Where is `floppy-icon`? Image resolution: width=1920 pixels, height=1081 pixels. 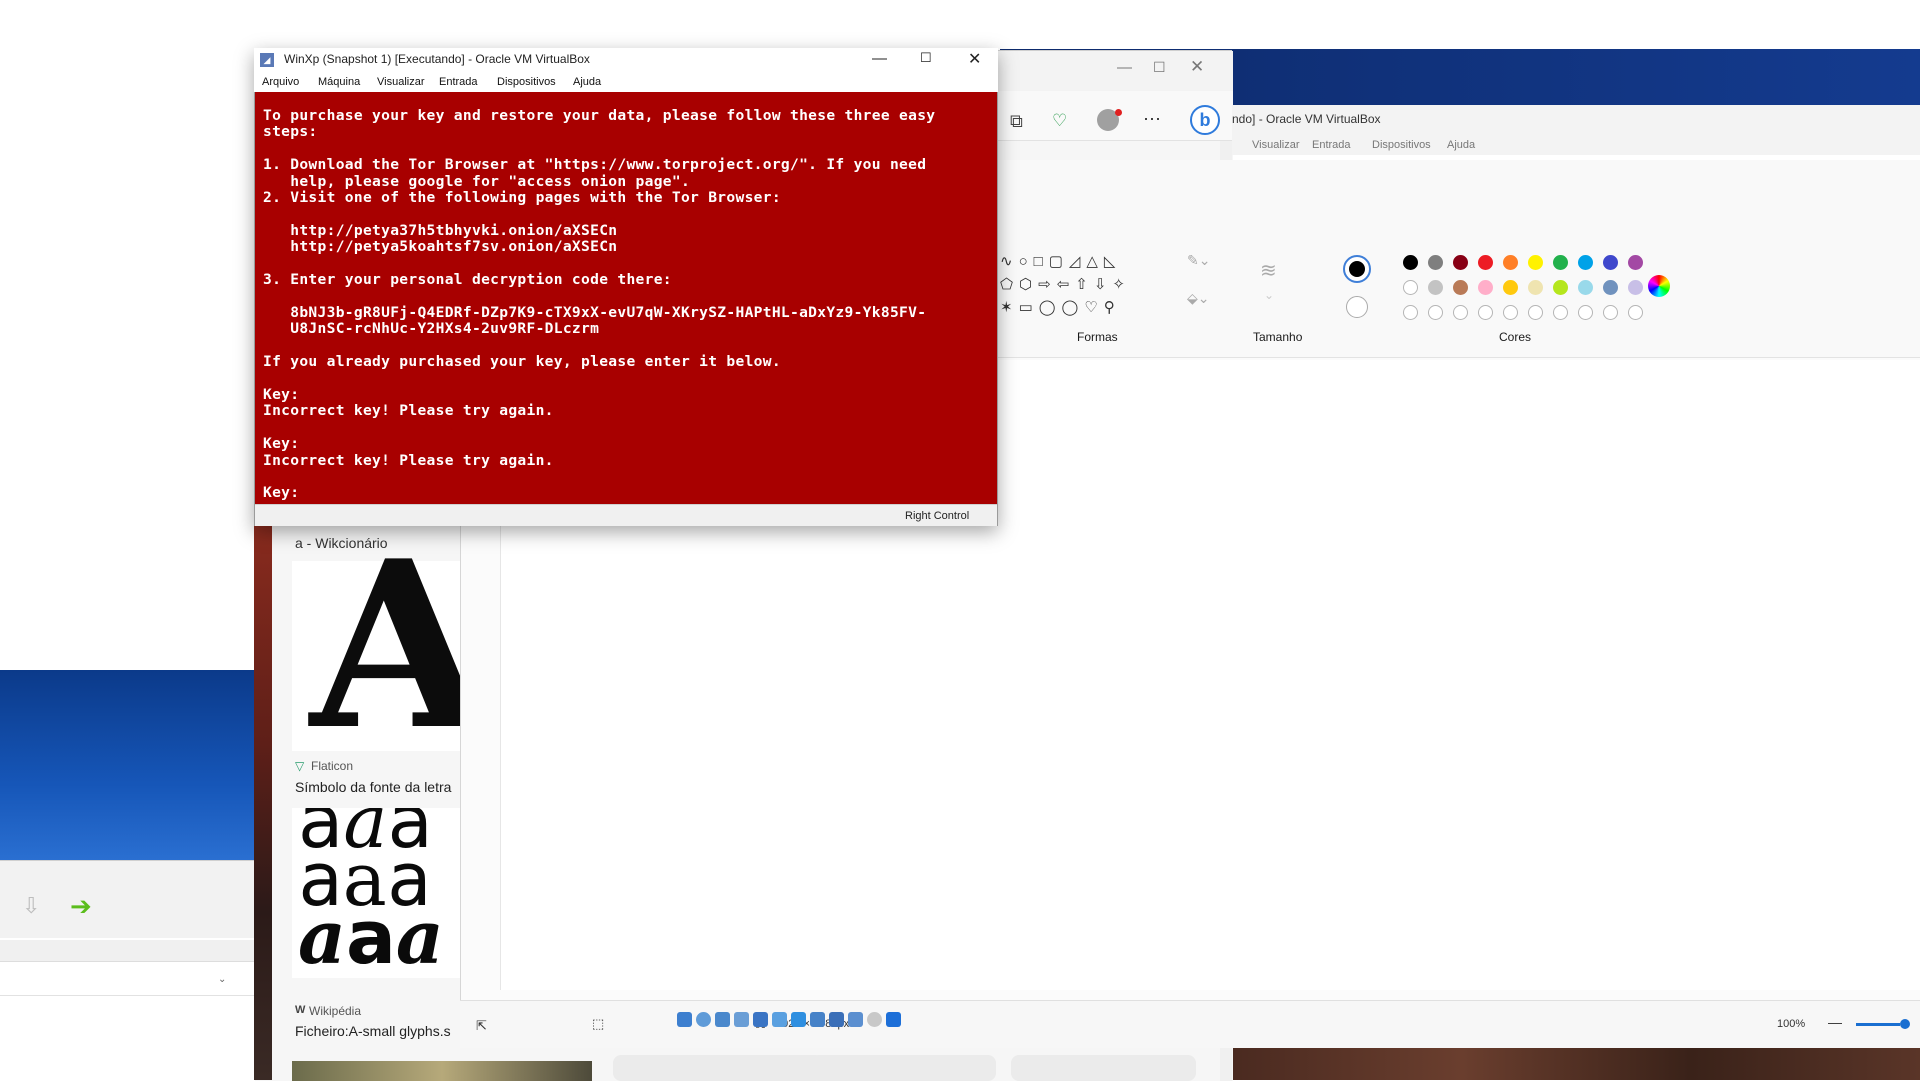
floppy-icon is located at coordinates (722, 1019).